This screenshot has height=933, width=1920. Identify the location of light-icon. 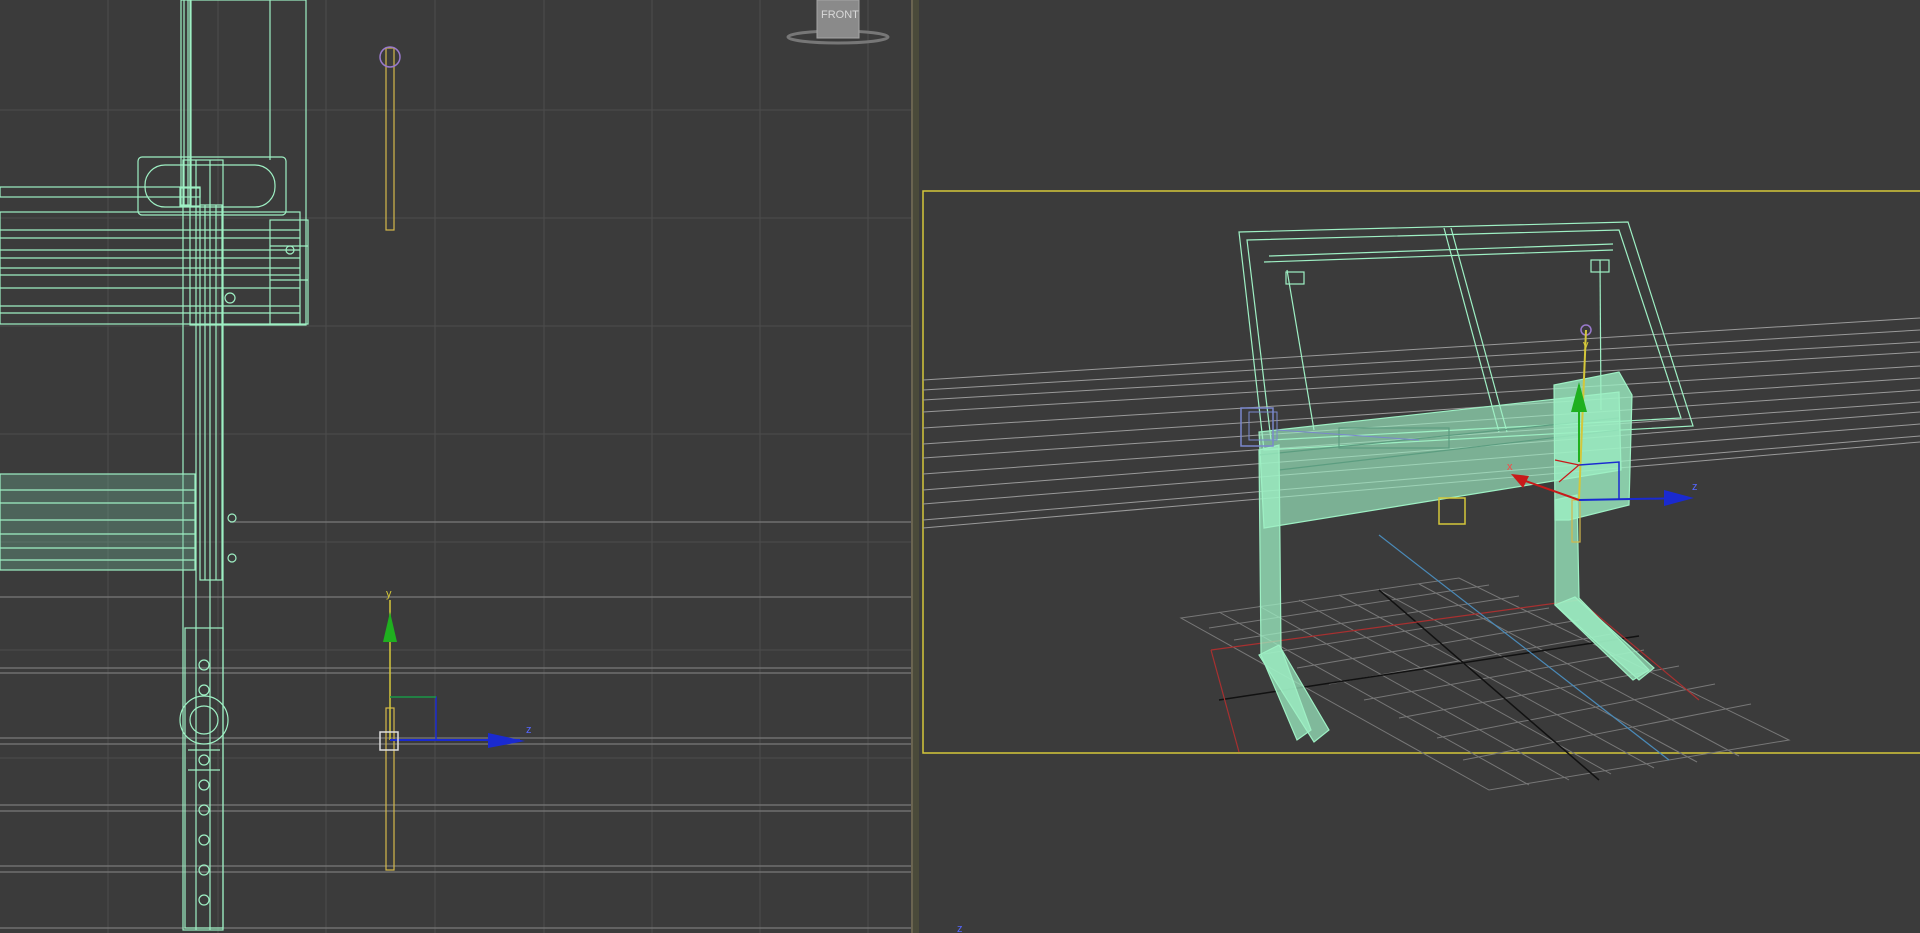
(390, 458).